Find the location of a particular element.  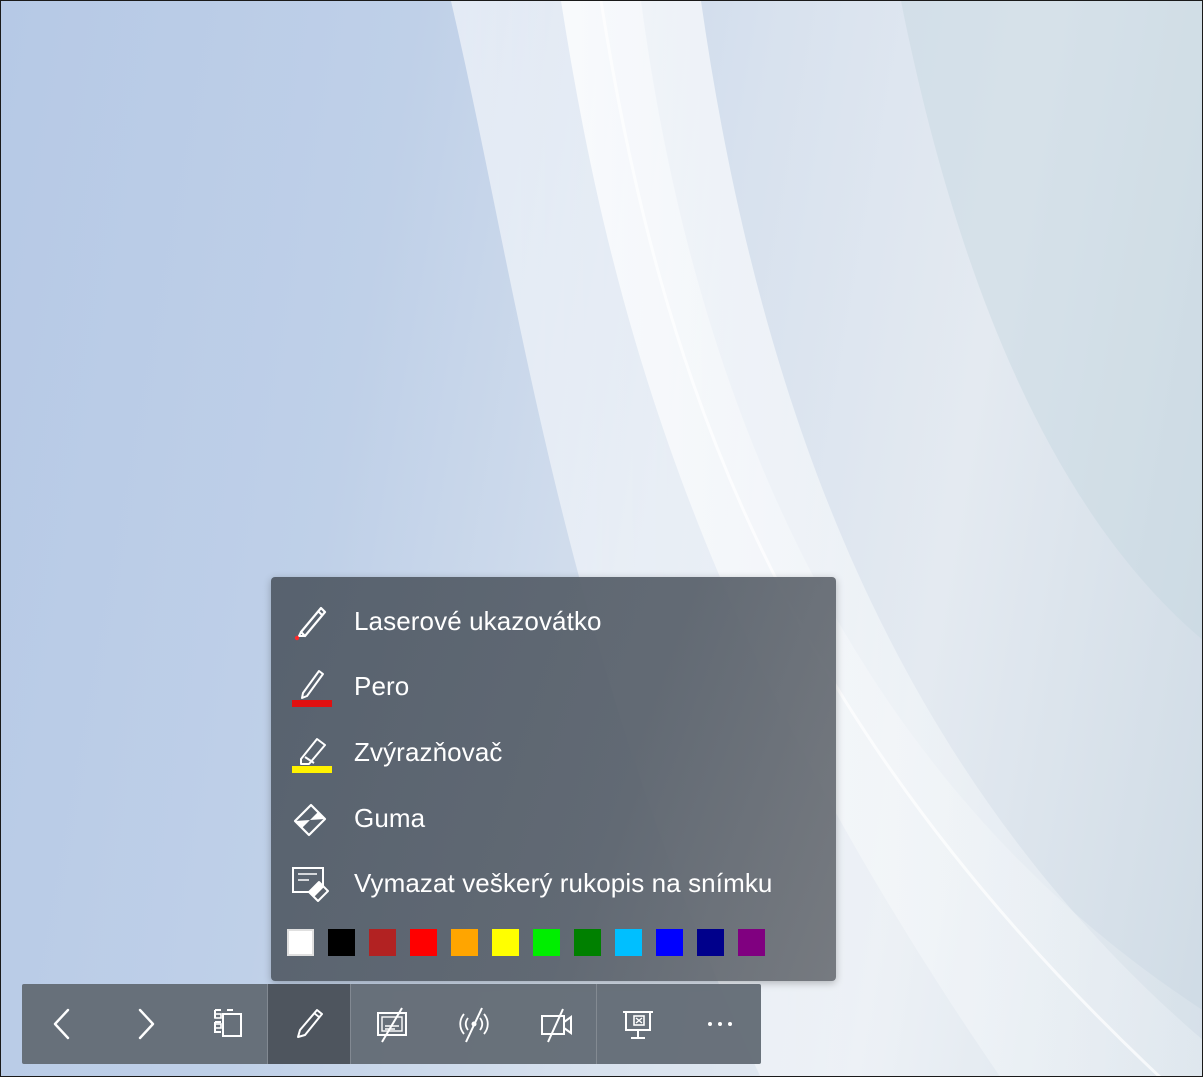

menu-item-pen: Pero is located at coordinates (552, 686).